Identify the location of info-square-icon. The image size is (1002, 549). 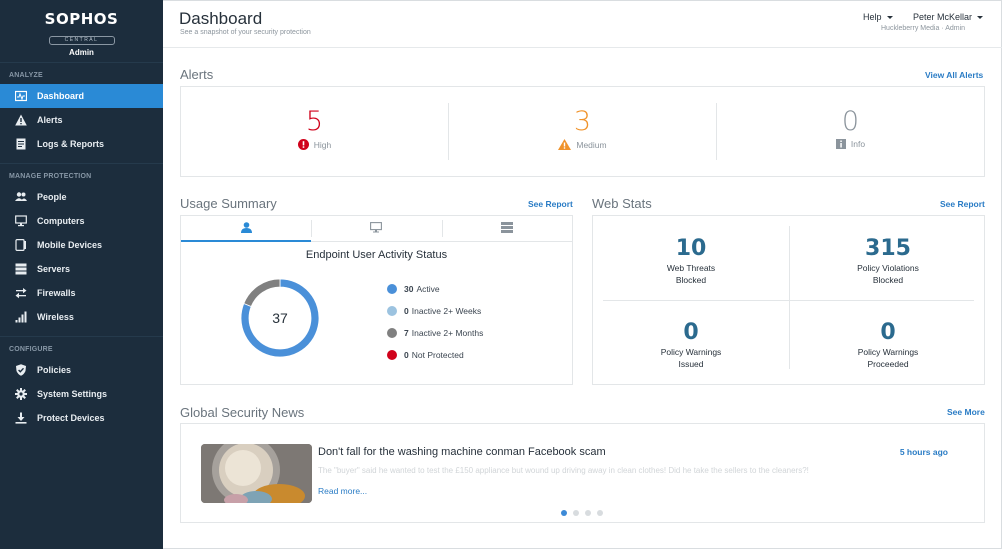
(840, 144).